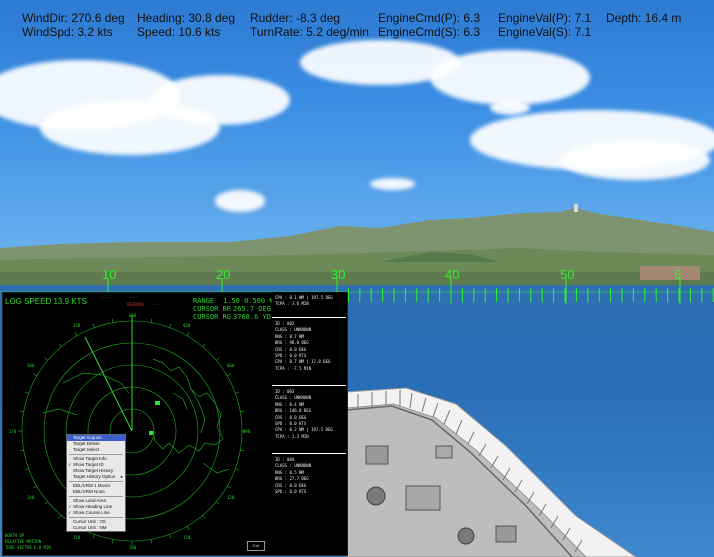  I want to click on context-menu-item-label: Cursor Unit : NM, so click(90, 527).